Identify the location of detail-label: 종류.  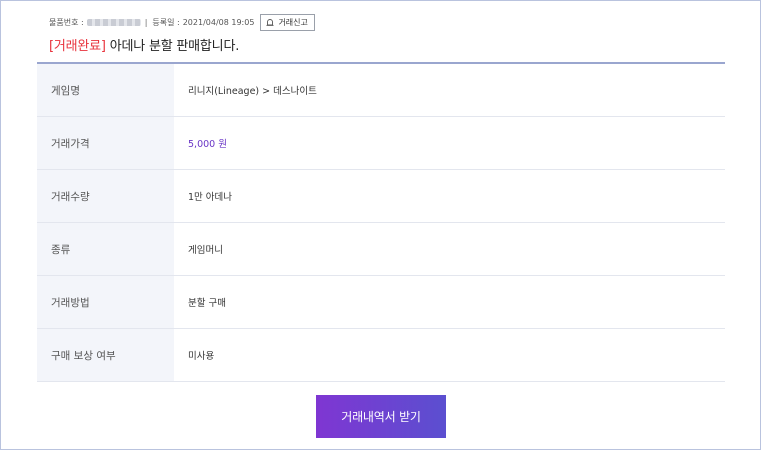
(105, 249).